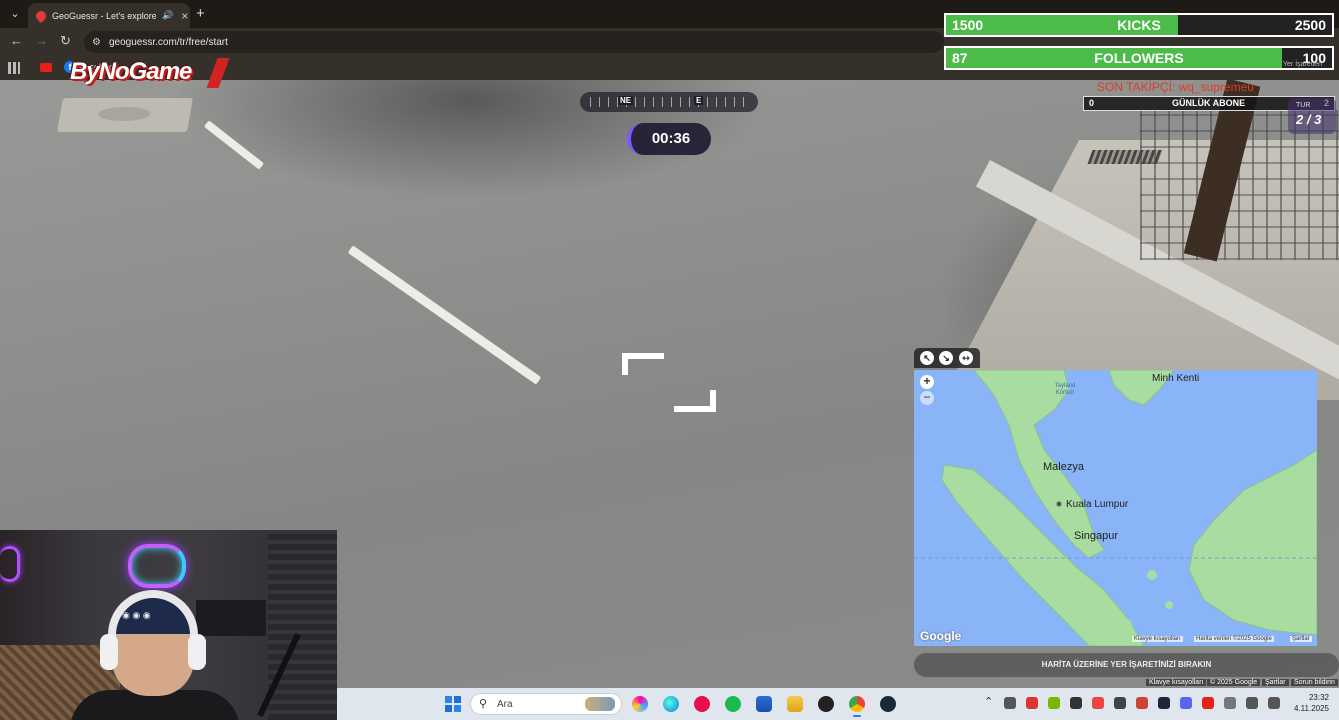  I want to click on new-tab-icon: +, so click(200, 13).